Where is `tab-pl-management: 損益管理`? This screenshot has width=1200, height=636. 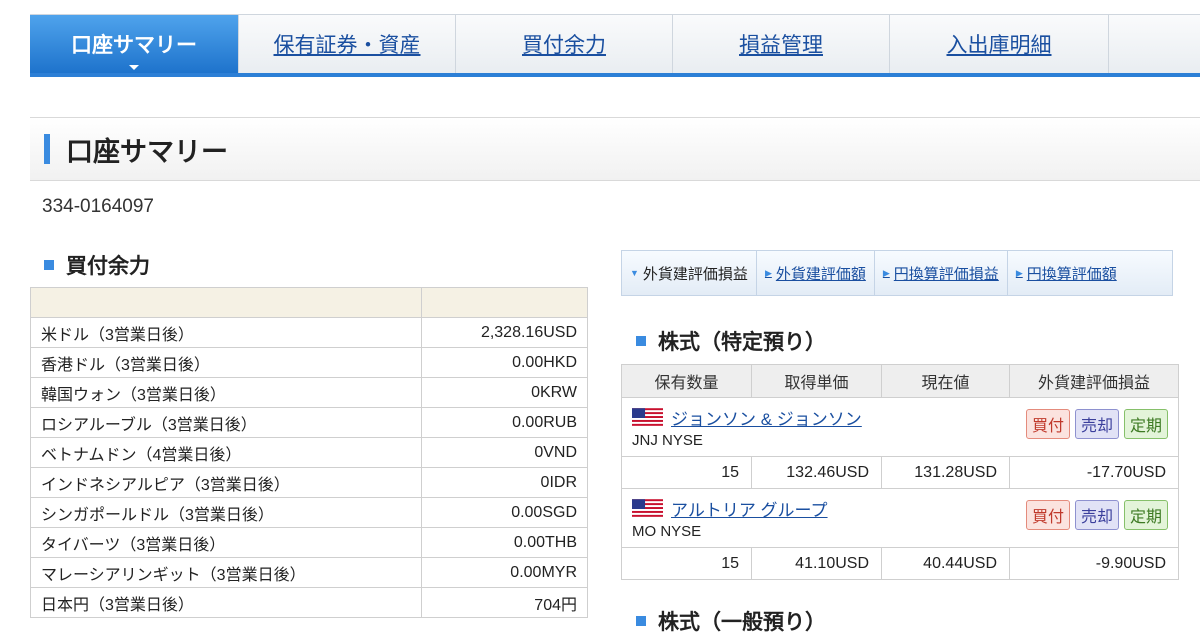
tab-pl-management: 損益管理 is located at coordinates (781, 44).